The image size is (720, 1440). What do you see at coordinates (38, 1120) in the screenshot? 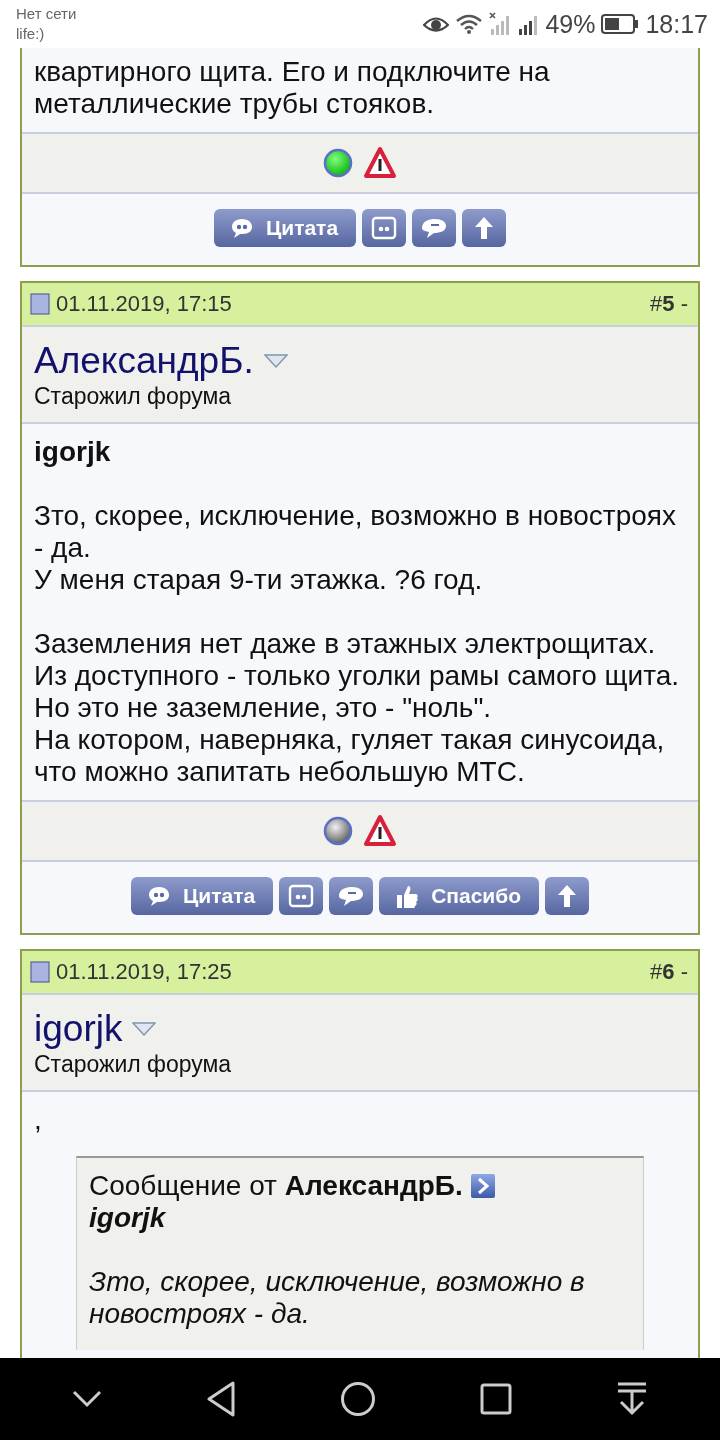
I see `text-line: ,` at bounding box center [38, 1120].